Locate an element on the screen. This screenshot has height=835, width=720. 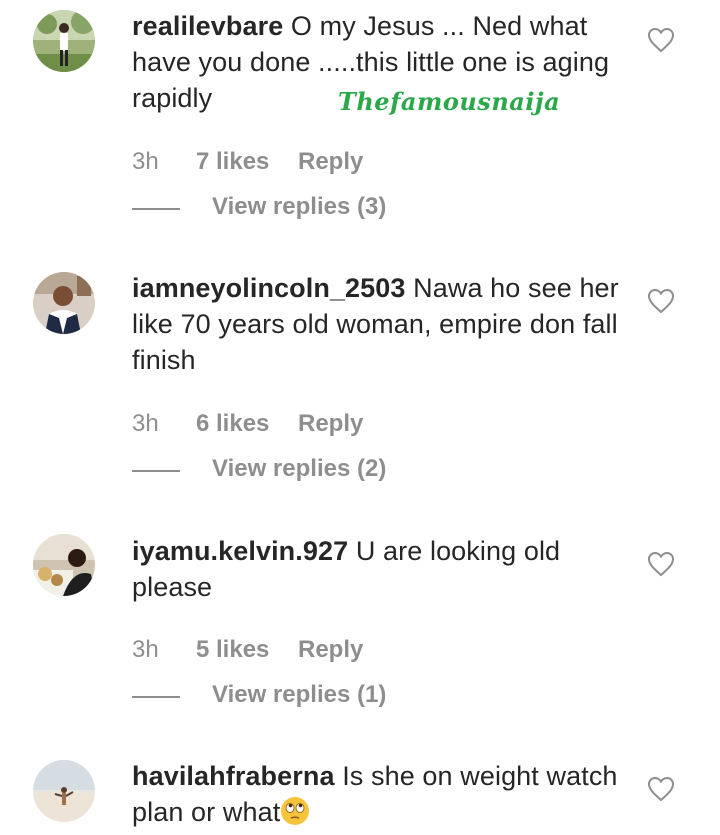
avatar-man-suit-icon is located at coordinates (64, 303).